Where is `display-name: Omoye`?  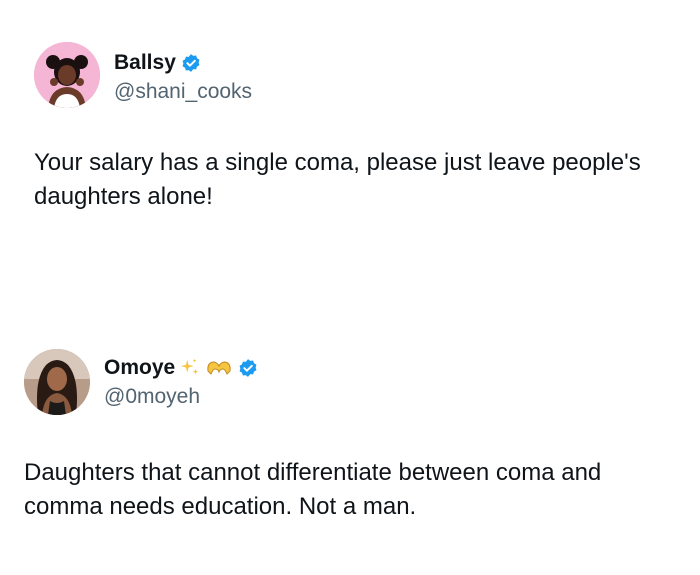 display-name: Omoye is located at coordinates (139, 368).